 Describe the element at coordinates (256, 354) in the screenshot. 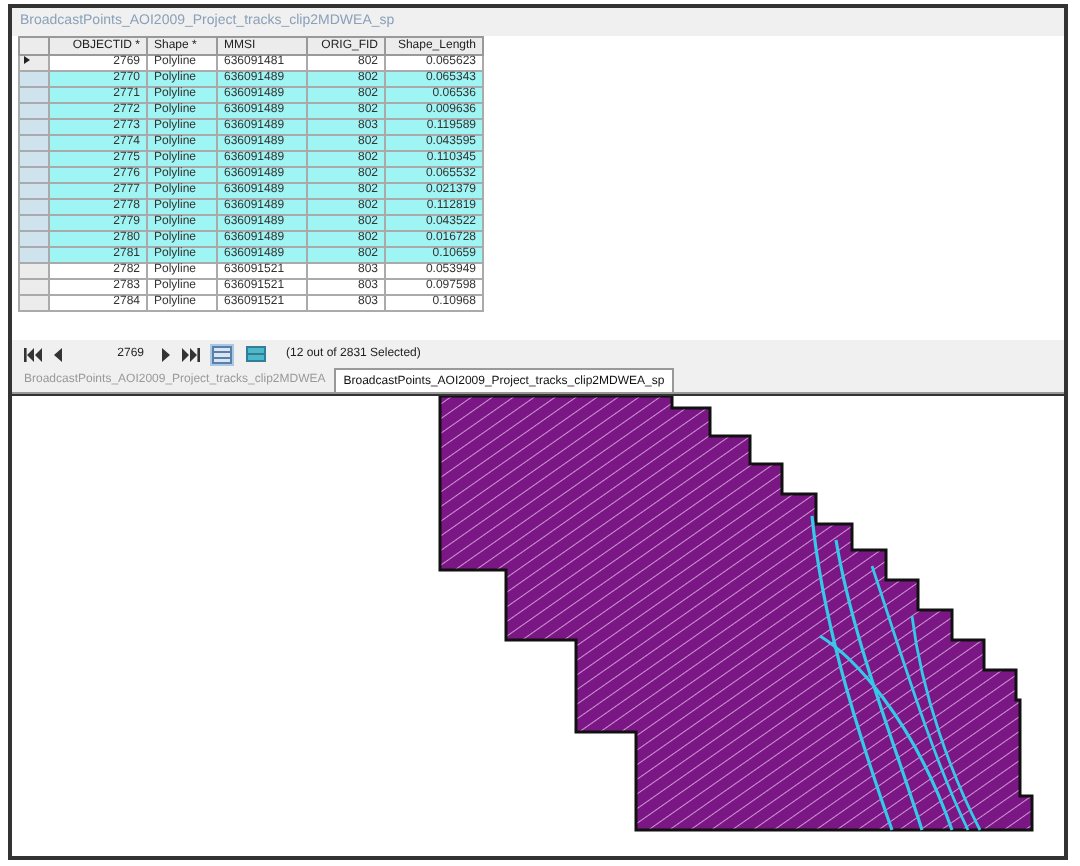

I see `show-selected-records-icon` at that location.